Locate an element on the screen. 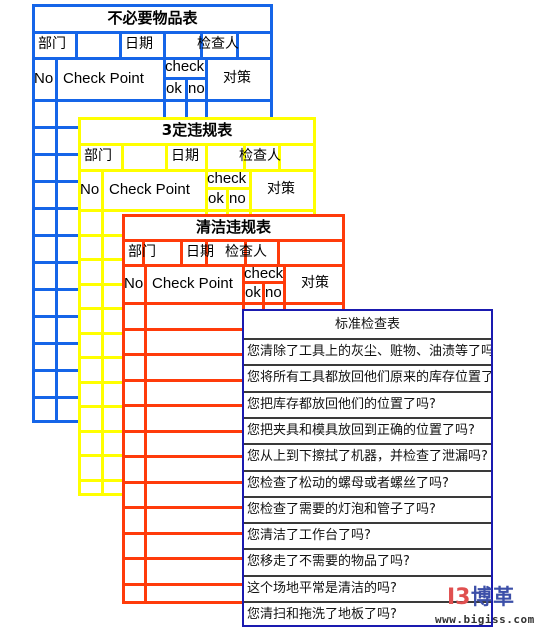 Image resolution: width=540 pixels, height=630 pixels. checklist-item: 您从上到下擦拭了机器，并检查了泄漏吗? is located at coordinates (367, 456).